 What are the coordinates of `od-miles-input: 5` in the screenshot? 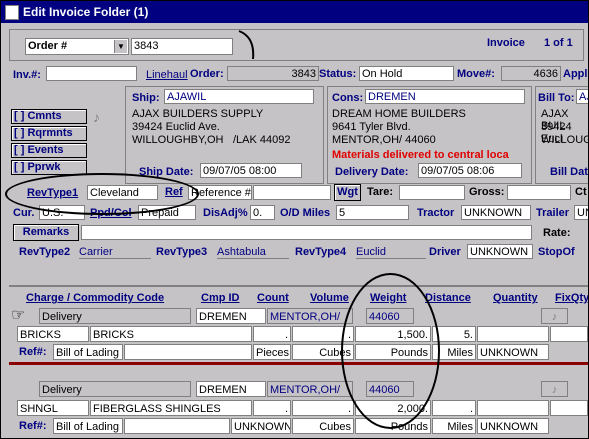 It's located at (372, 212).